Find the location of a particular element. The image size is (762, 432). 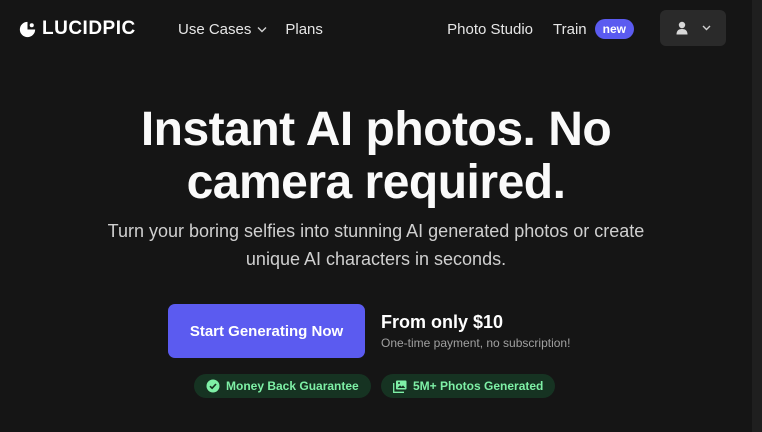

nav-plans: Plans is located at coordinates (304, 29).